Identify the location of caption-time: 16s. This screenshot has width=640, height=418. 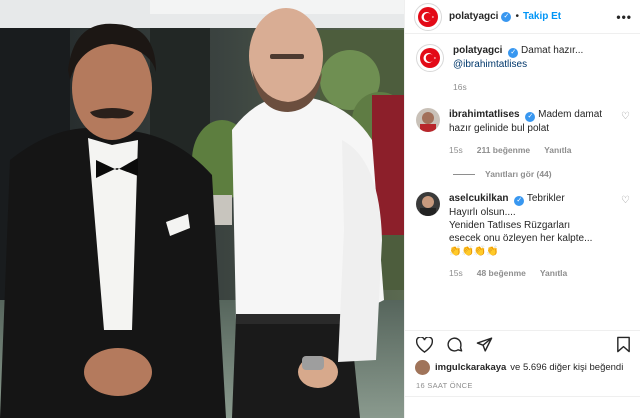
(460, 87).